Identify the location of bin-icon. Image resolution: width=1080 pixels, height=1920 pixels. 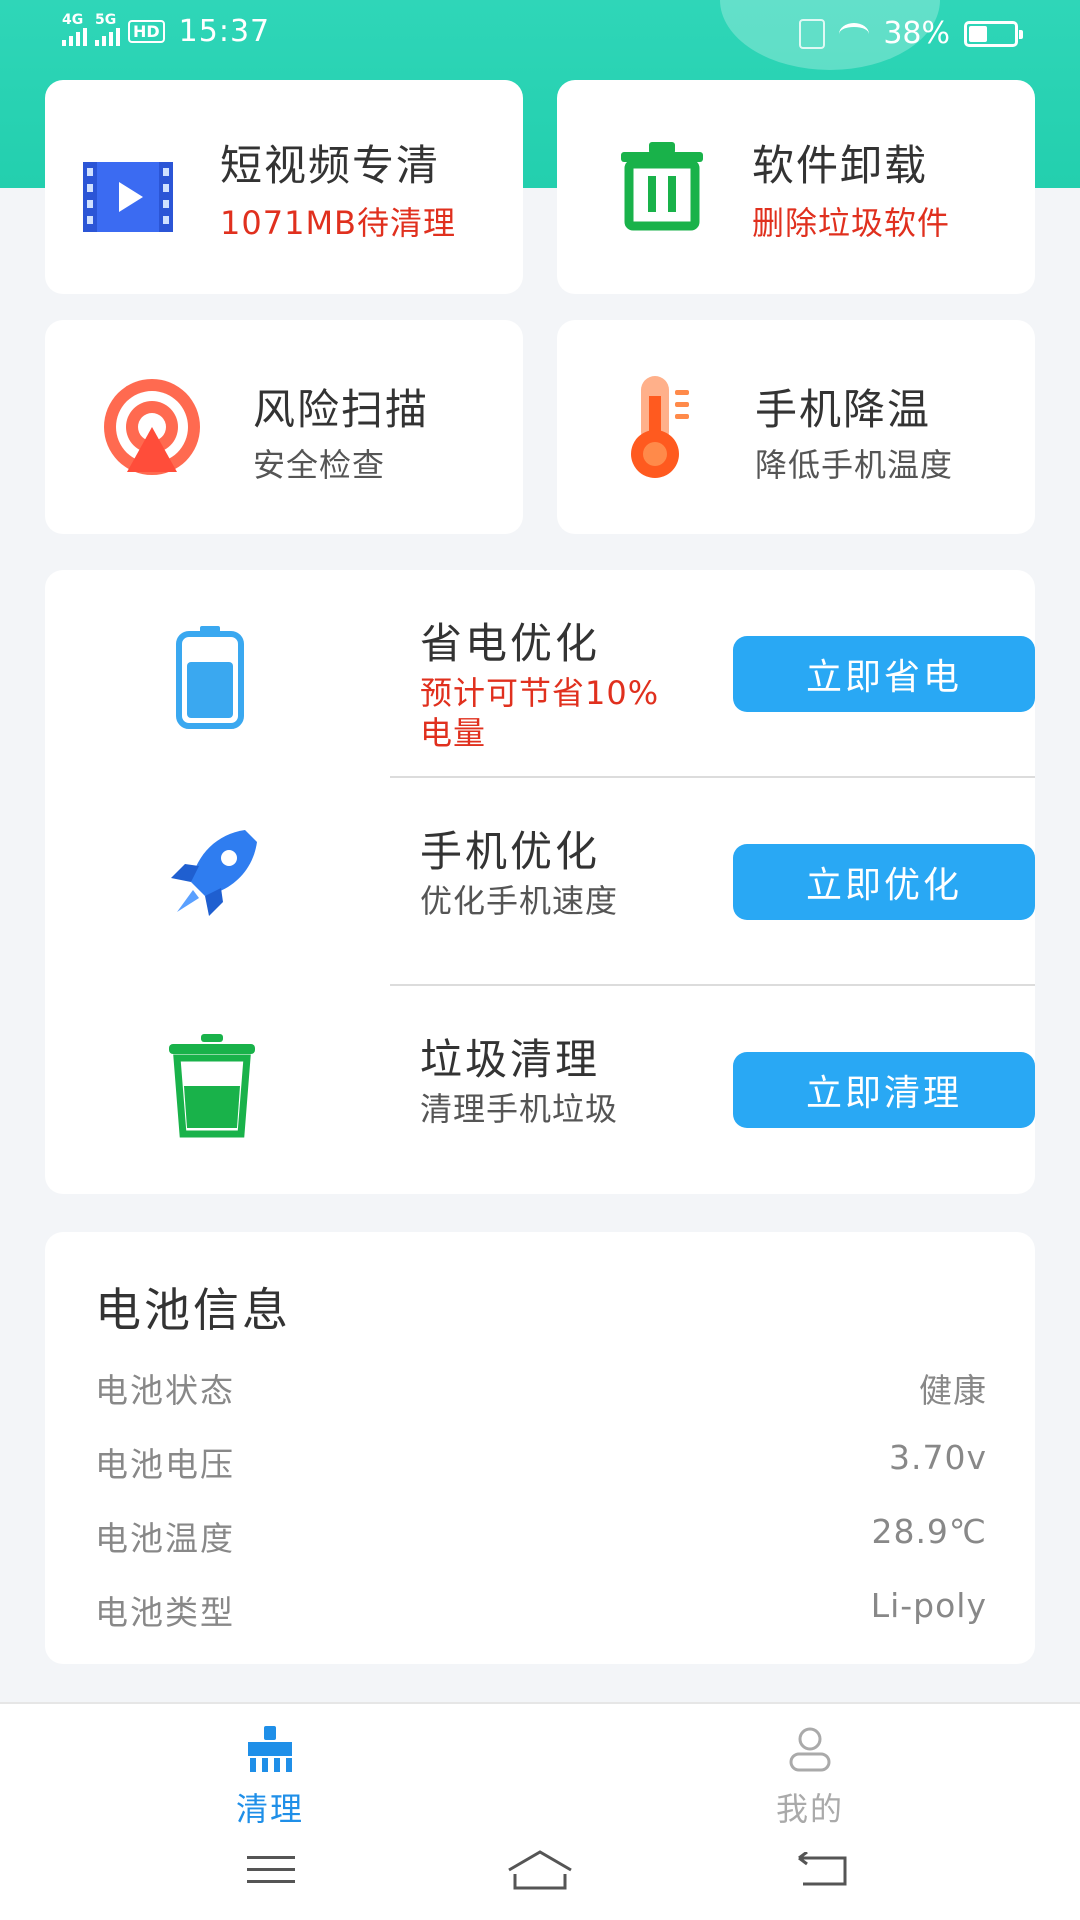
(212, 1086).